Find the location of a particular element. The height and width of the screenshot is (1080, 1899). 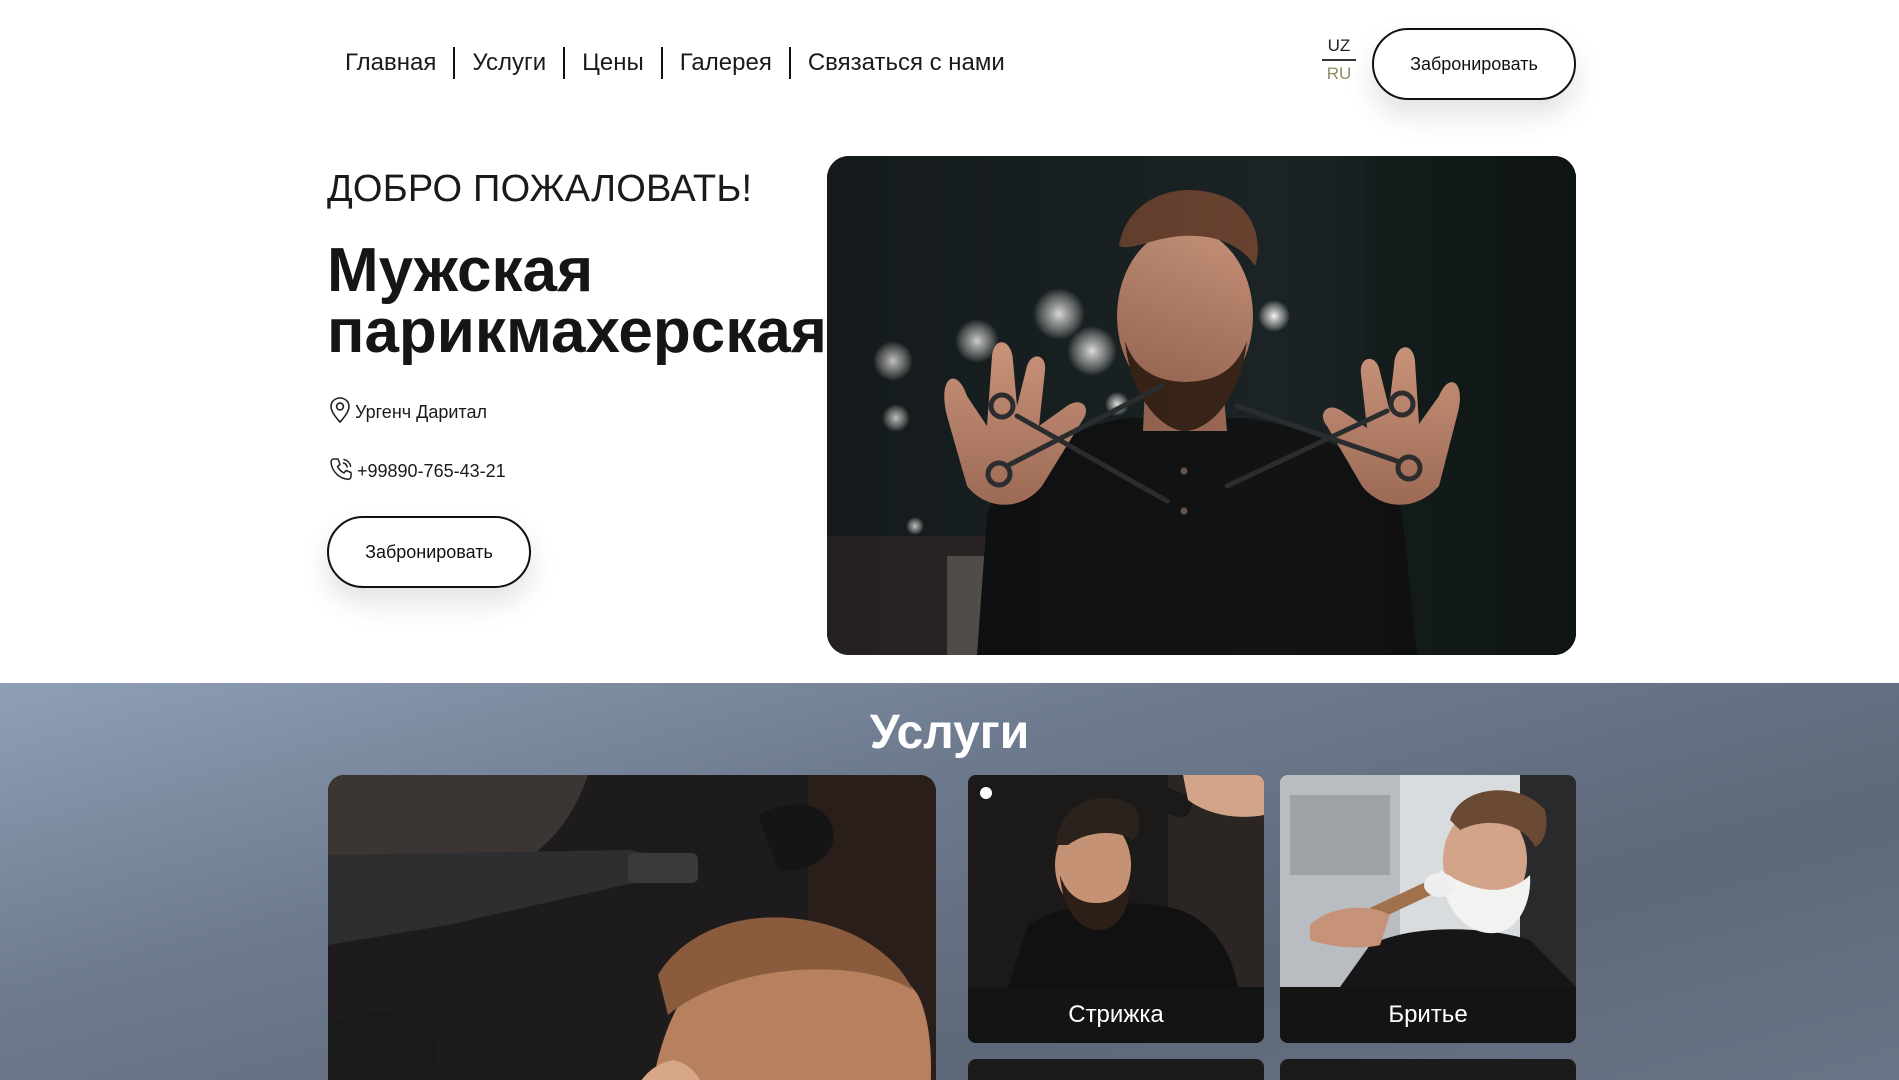

shave-photo is located at coordinates (1428, 881).